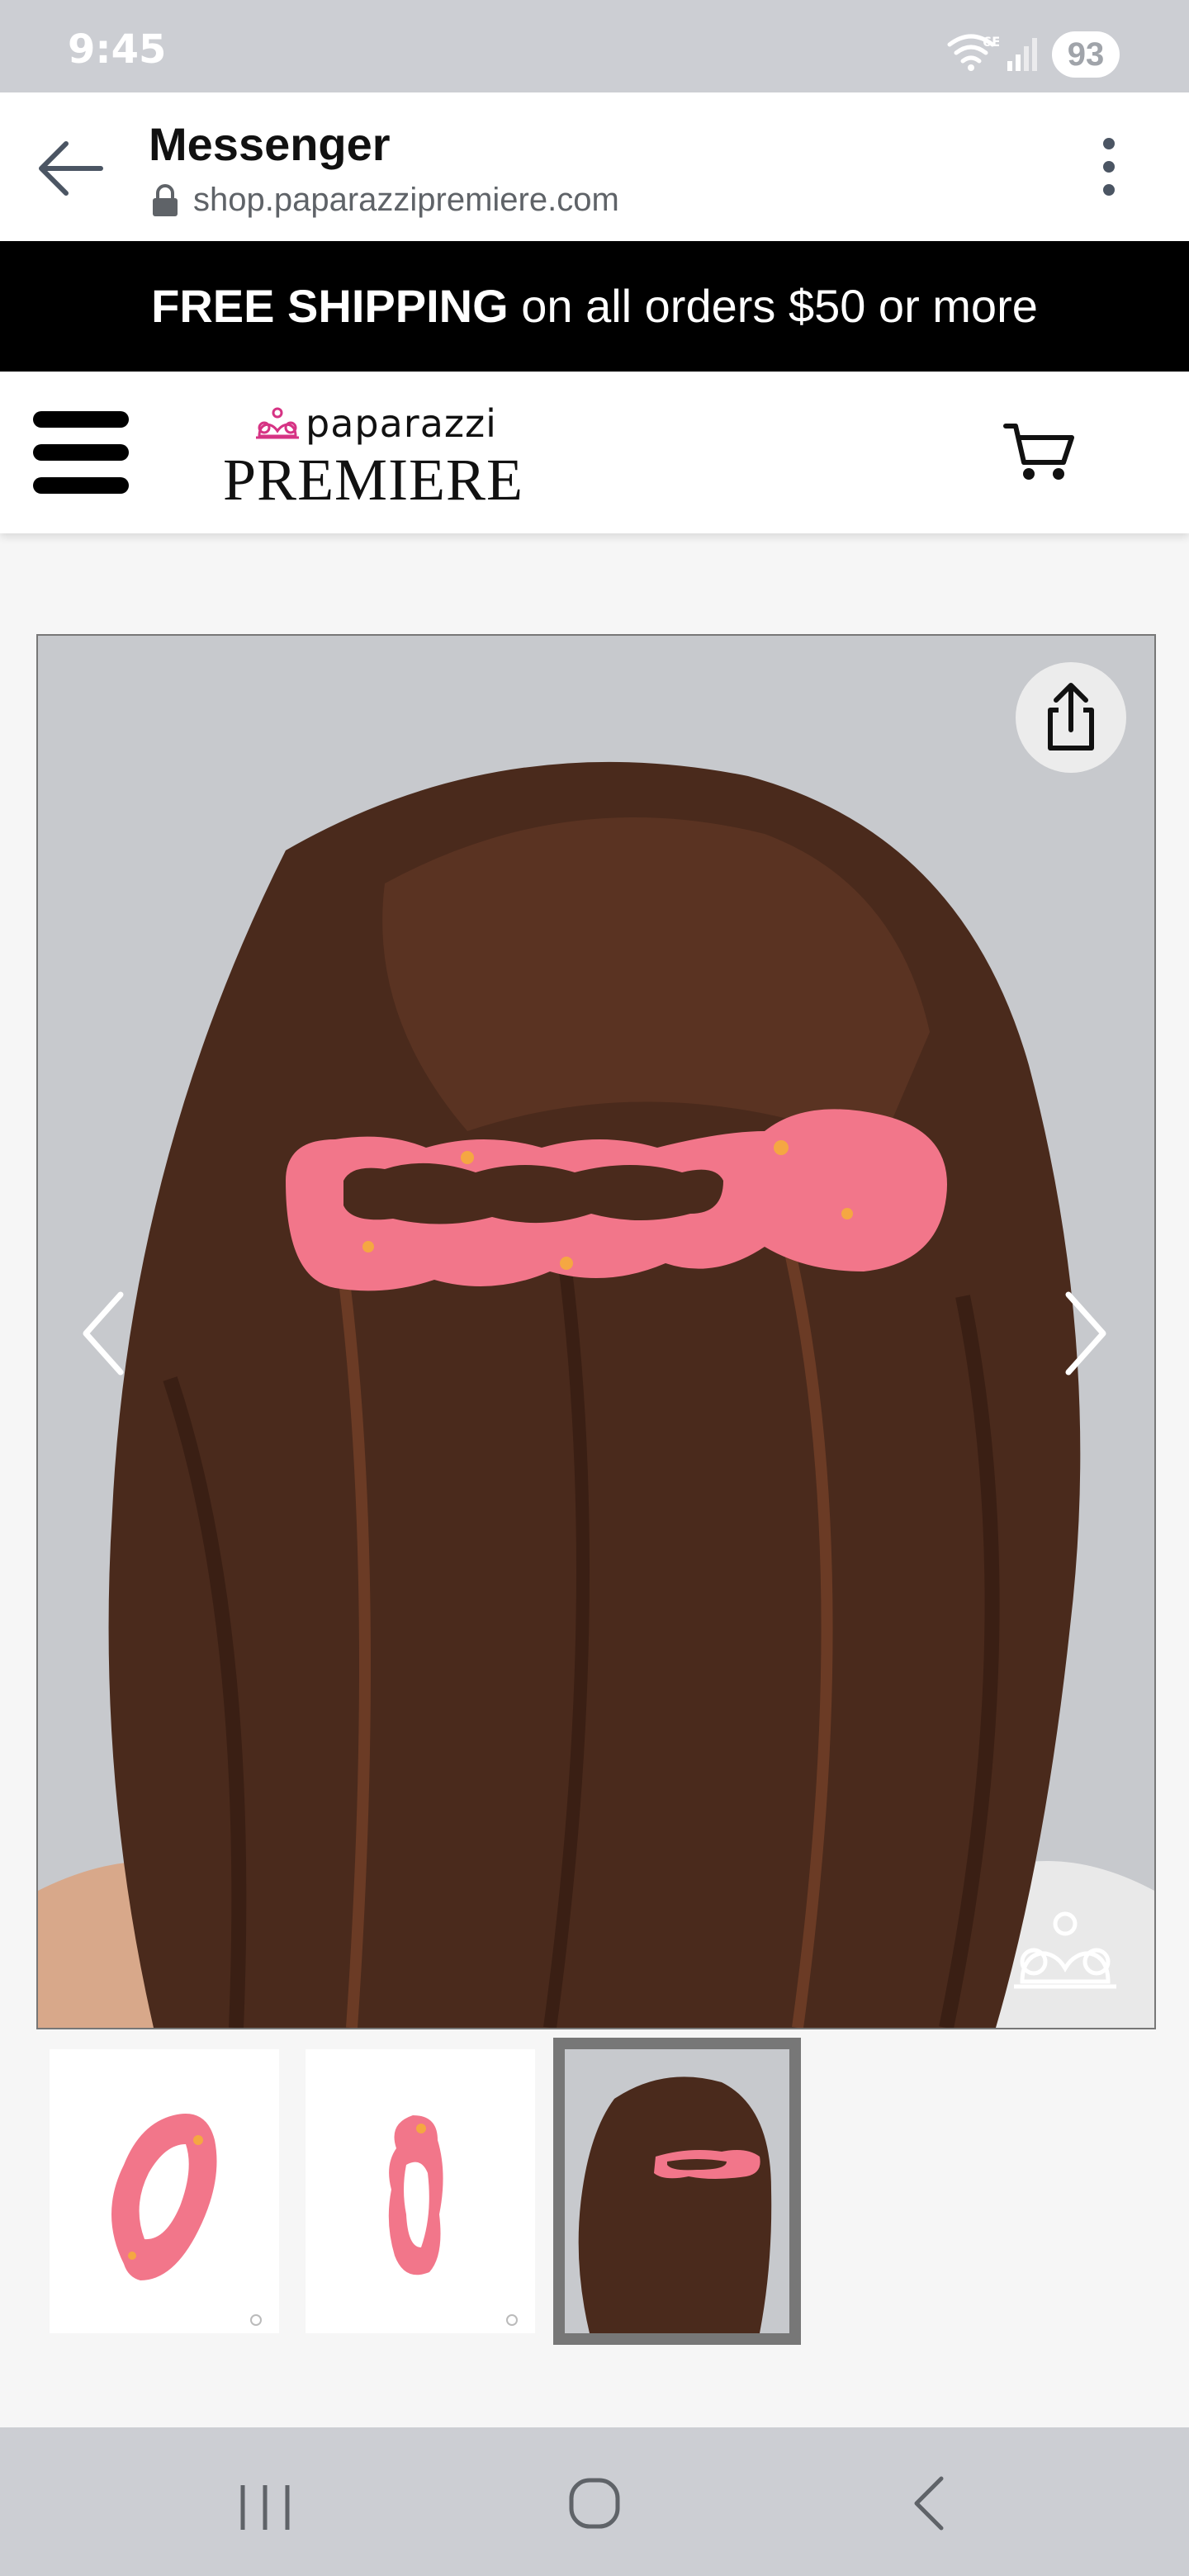  Describe the element at coordinates (117, 49) in the screenshot. I see `status-time: 9:45` at that location.